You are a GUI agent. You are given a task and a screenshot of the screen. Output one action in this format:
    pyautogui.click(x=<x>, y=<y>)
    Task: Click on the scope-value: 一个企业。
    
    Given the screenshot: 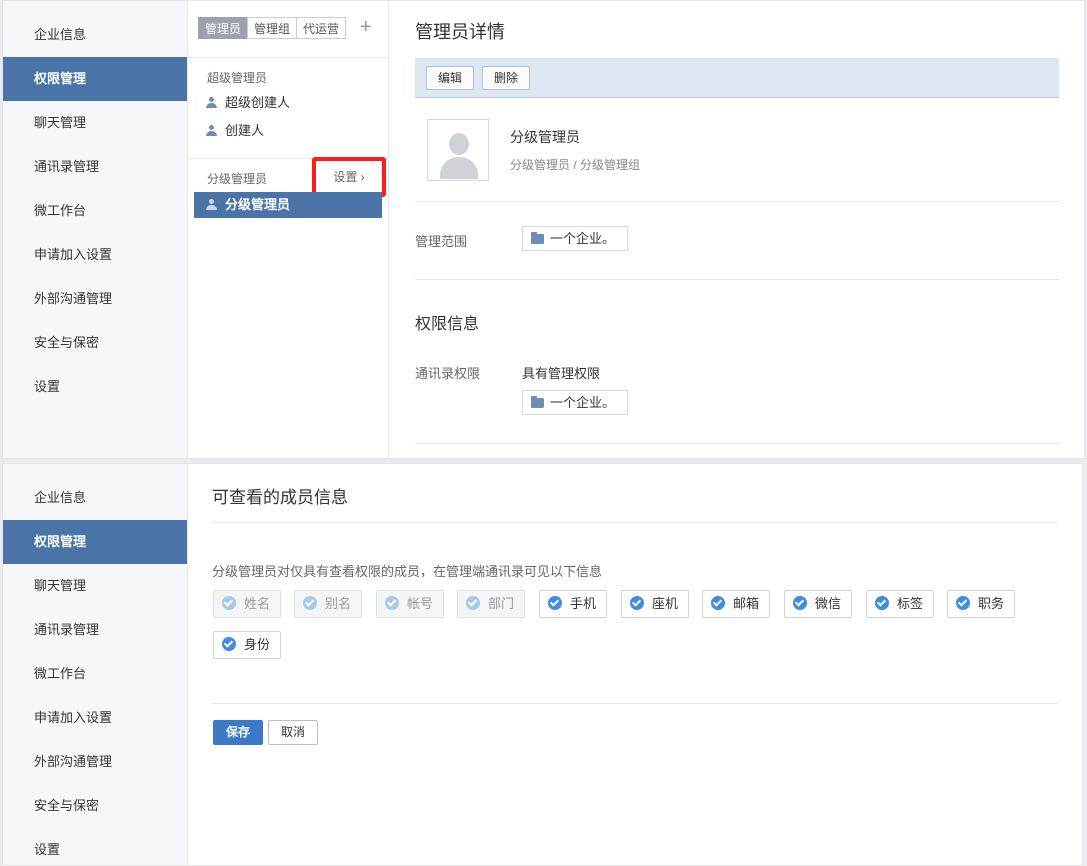 What is the action you would take?
    pyautogui.click(x=583, y=238)
    